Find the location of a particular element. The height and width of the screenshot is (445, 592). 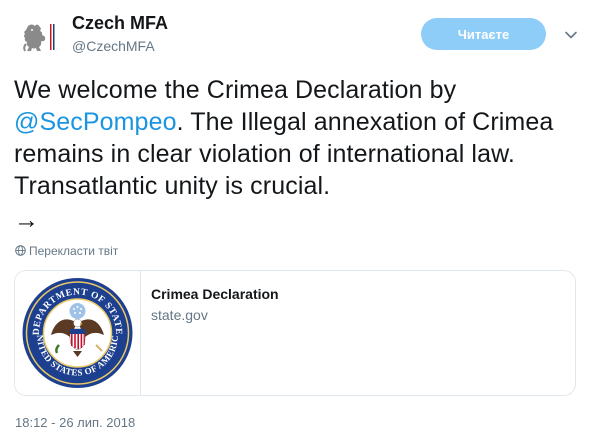

translate-tweet-link: Перекласти твіт is located at coordinates (66, 251).